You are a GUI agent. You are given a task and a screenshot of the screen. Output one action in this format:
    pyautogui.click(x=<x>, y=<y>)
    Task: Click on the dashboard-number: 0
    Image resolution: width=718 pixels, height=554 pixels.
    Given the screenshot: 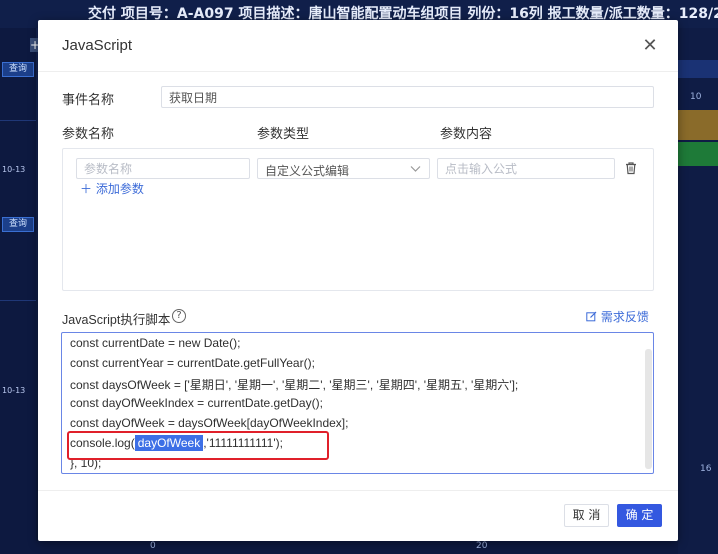 What is the action you would take?
    pyautogui.click(x=153, y=546)
    